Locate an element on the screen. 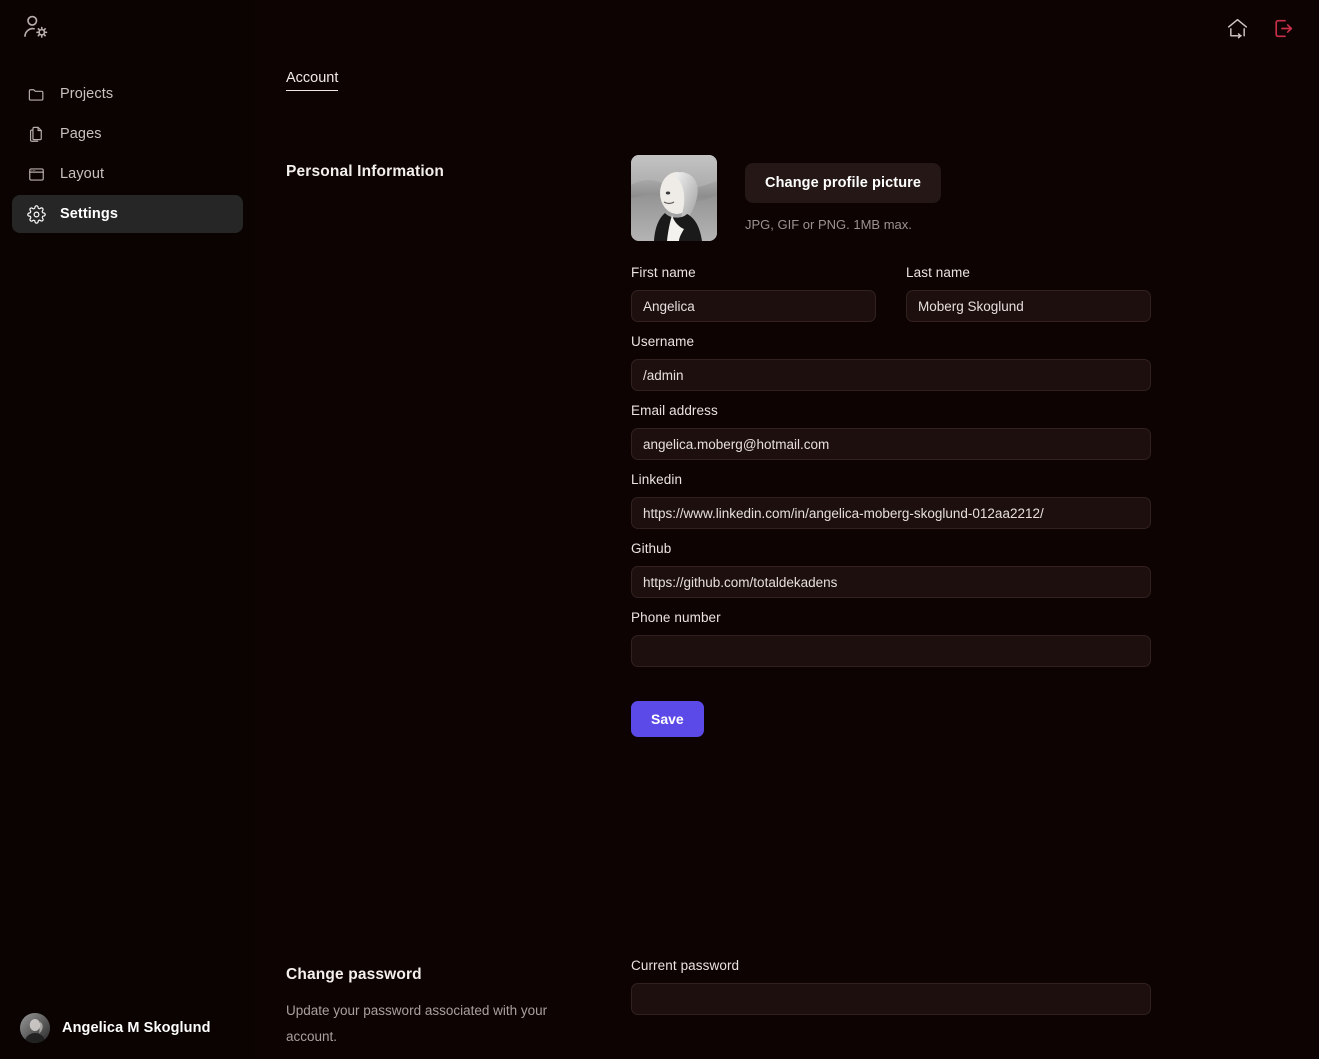 Image resolution: width=1319 pixels, height=1059 pixels. section-personal-label: Personal Information is located at coordinates (458, 446).